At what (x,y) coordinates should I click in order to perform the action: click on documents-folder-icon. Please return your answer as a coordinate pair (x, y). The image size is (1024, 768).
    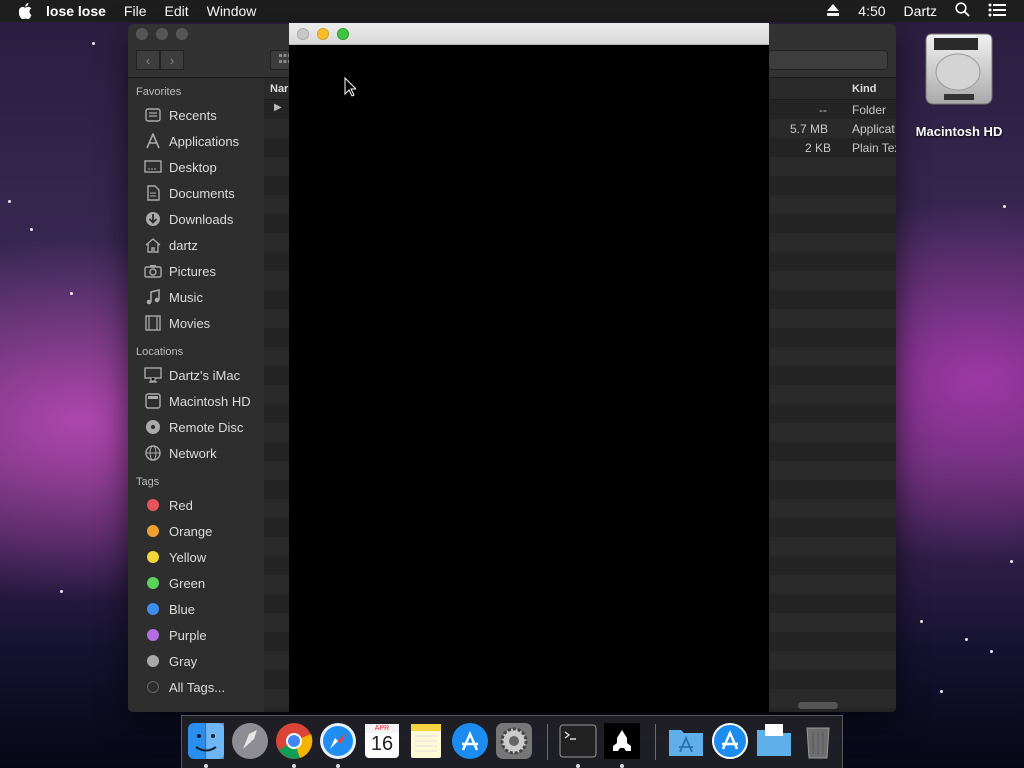
    Looking at the image, I should click on (774, 741).